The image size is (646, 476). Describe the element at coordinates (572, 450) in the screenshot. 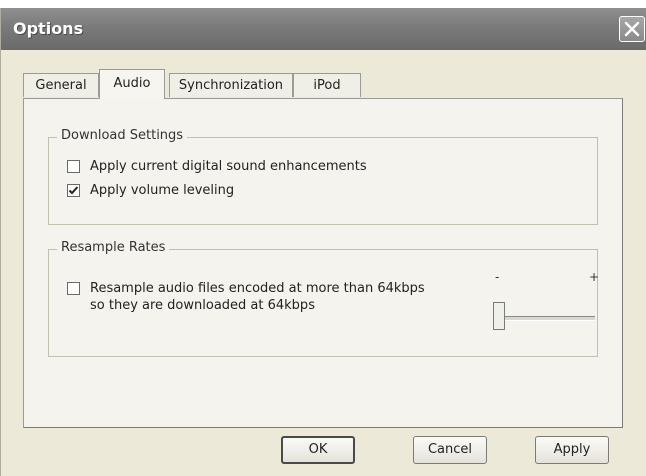

I see `apply-button: Apply` at that location.